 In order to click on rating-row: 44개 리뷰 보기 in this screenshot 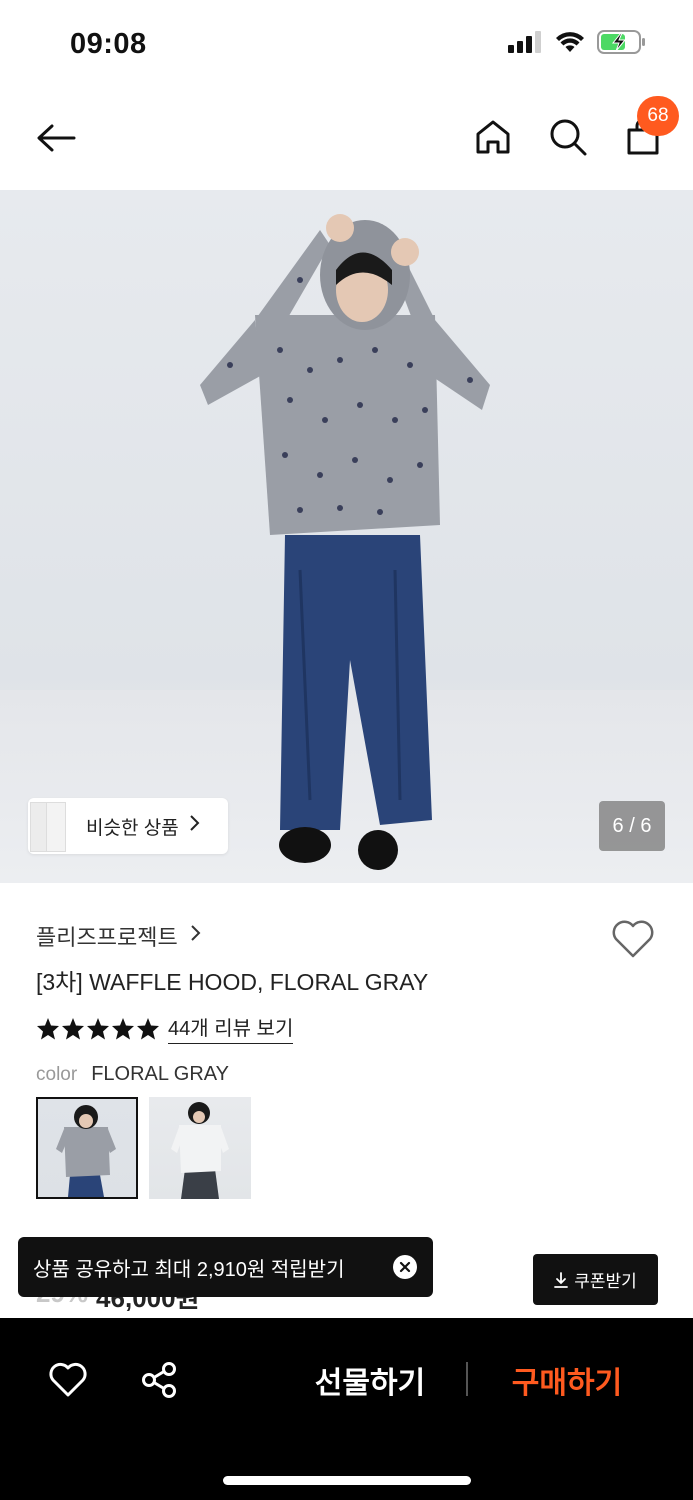, I will do `click(165, 1028)`.